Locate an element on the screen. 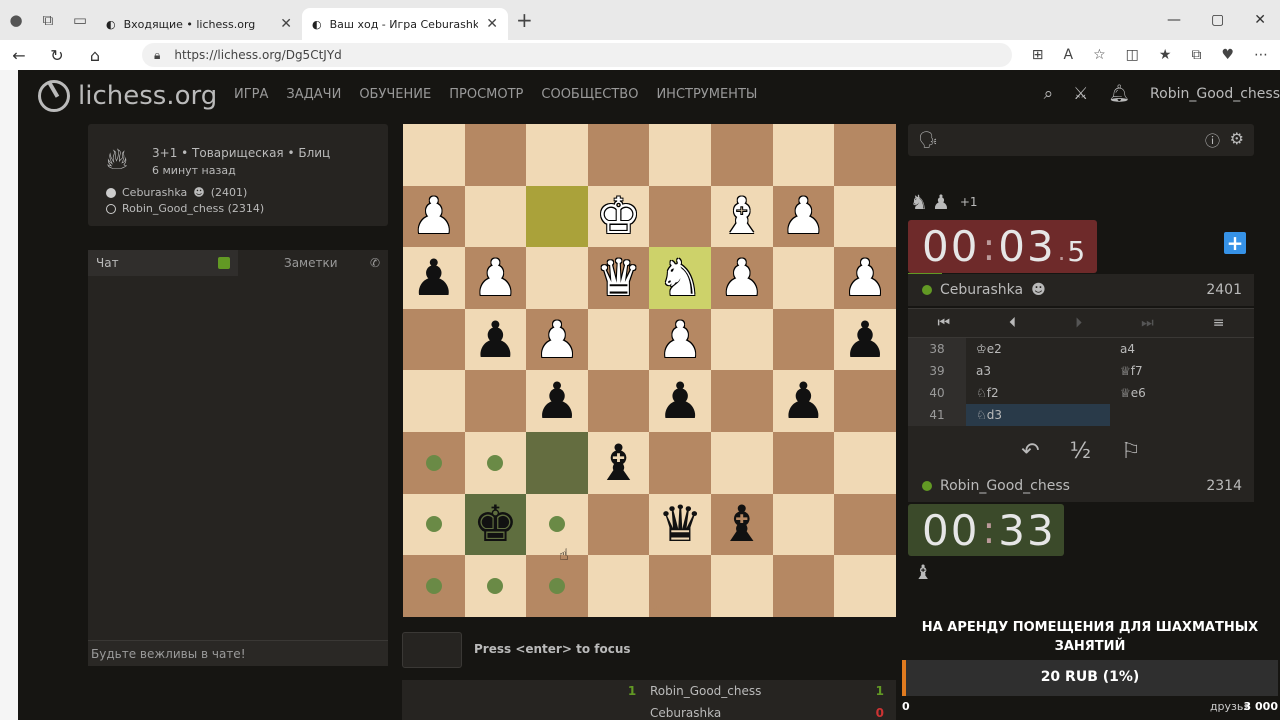  menu-icon: ≡ is located at coordinates (1219, 323).